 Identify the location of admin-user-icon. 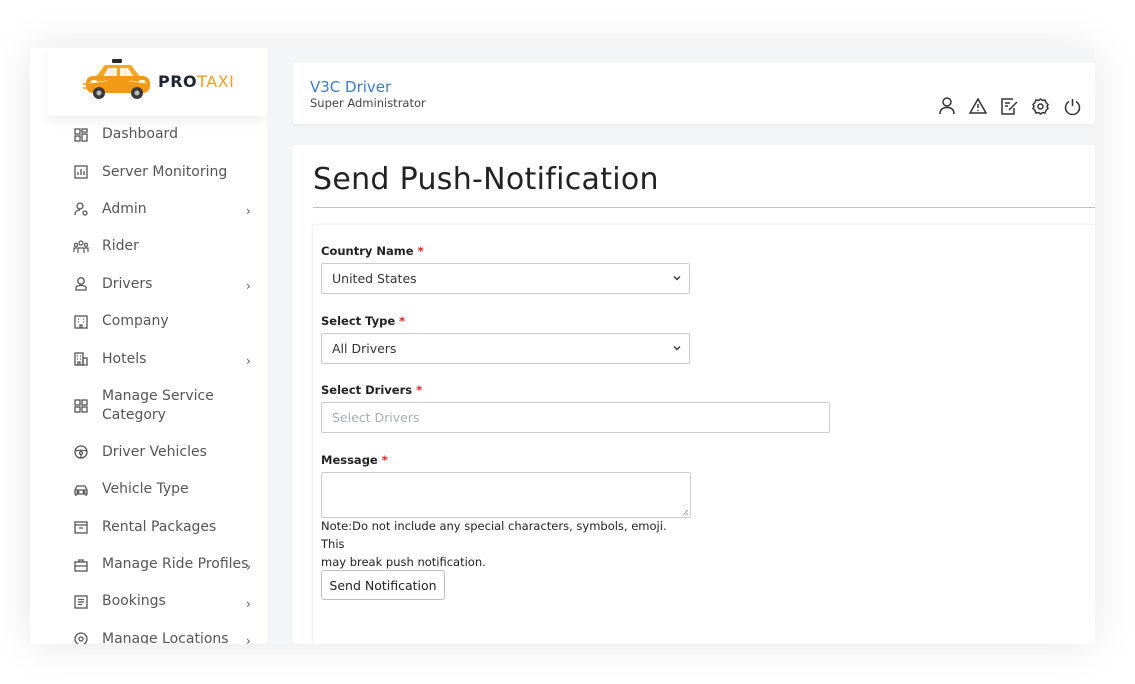
(81, 209).